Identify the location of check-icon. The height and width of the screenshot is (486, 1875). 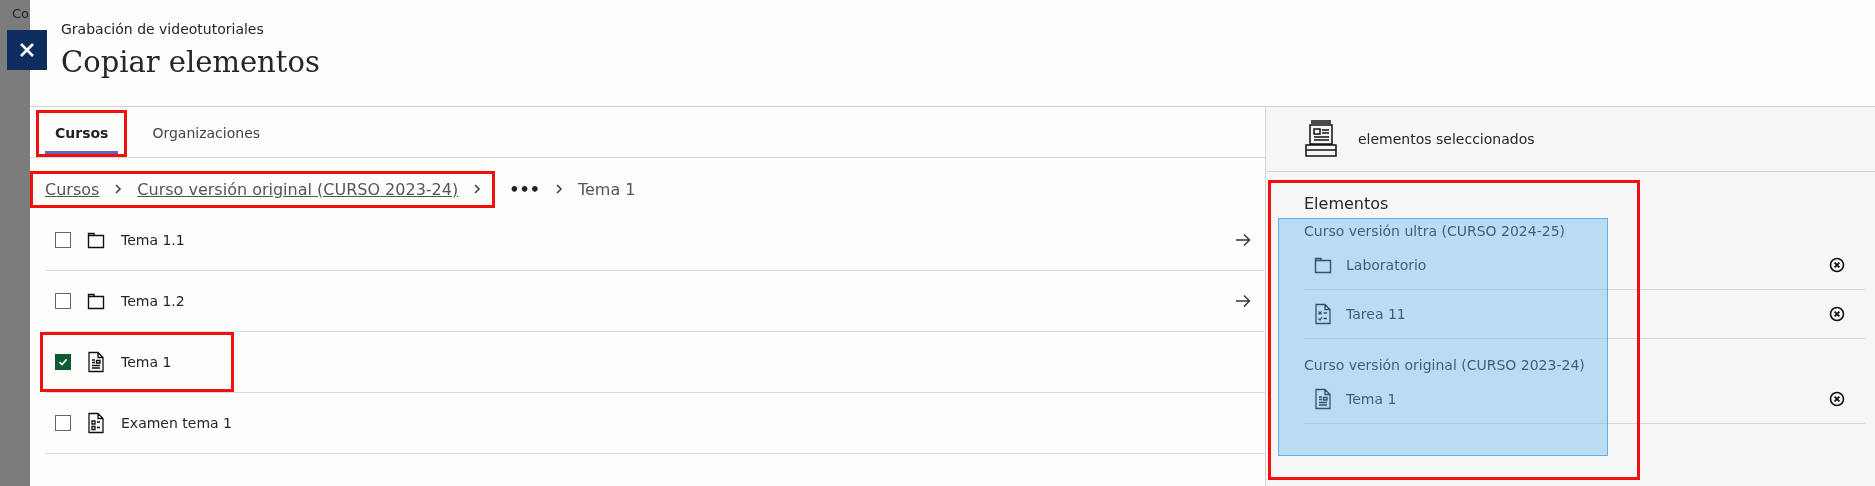
(63, 362).